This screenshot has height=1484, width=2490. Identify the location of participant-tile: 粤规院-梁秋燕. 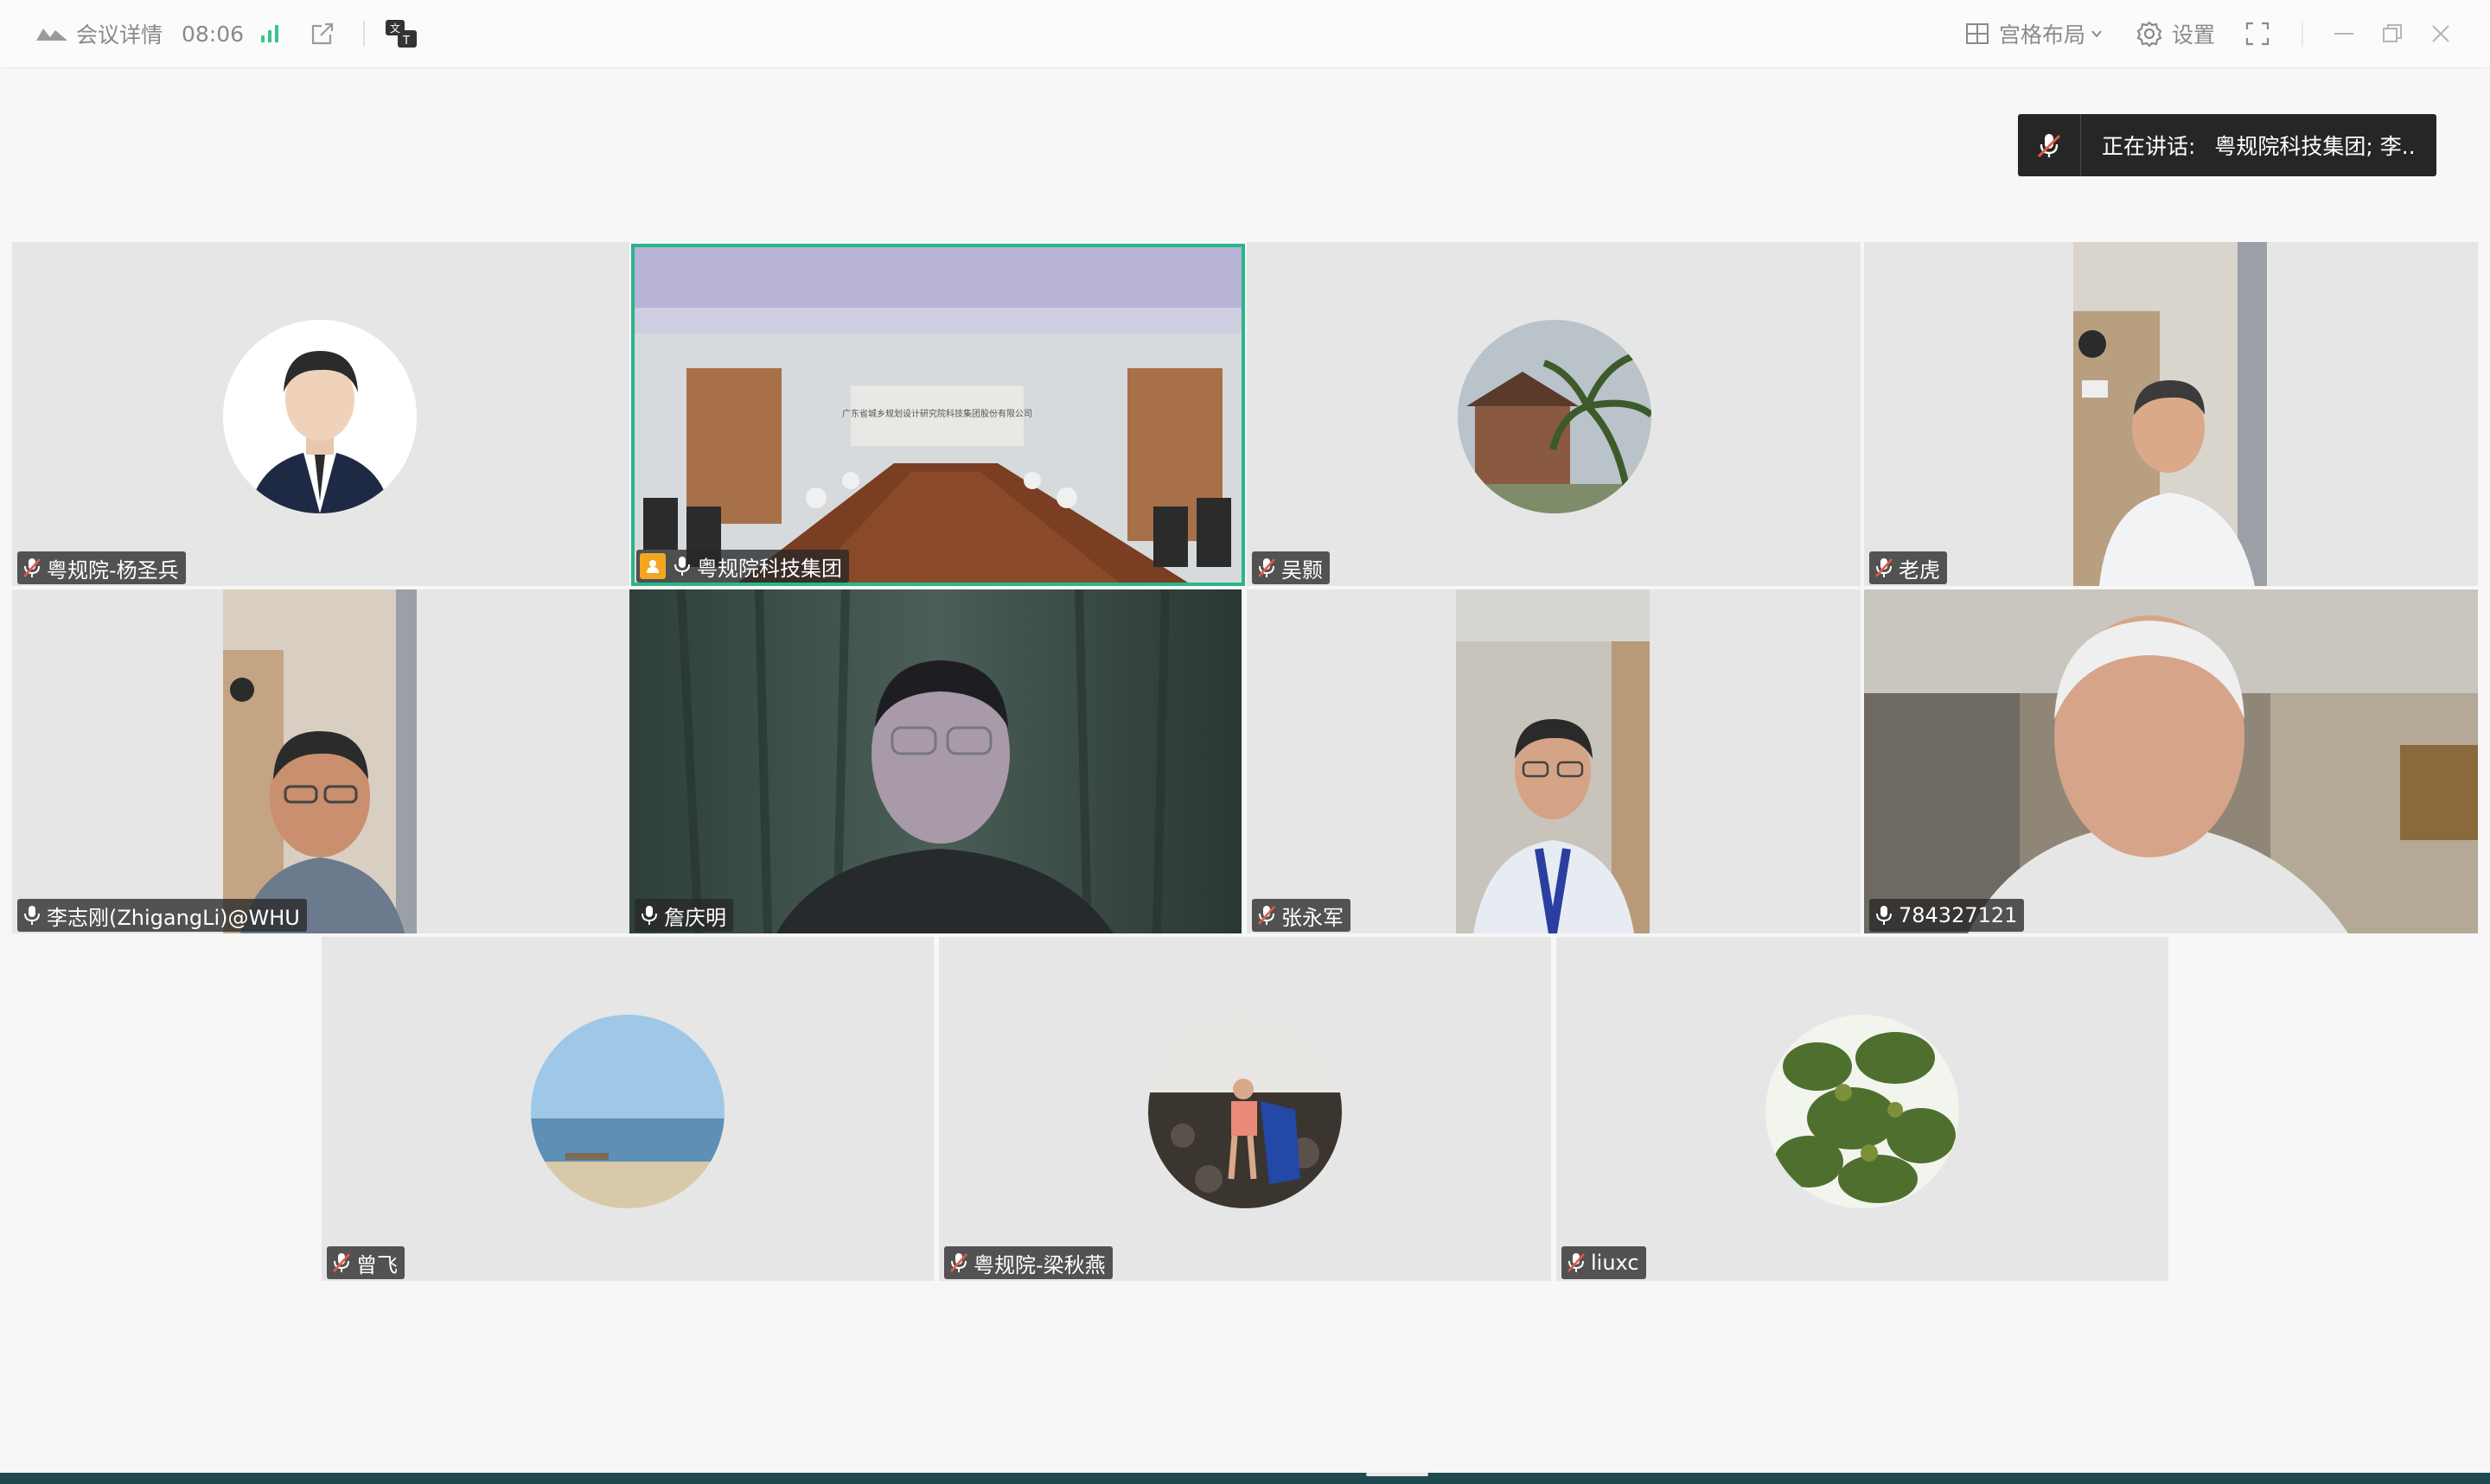
(1245, 1109).